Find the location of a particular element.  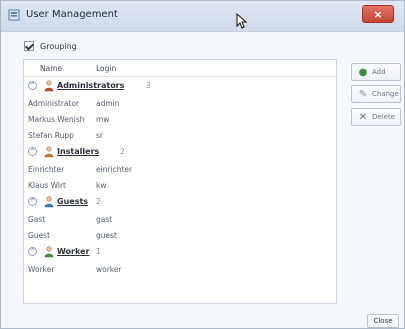

mouse-cursor-icon is located at coordinates (242, 21).